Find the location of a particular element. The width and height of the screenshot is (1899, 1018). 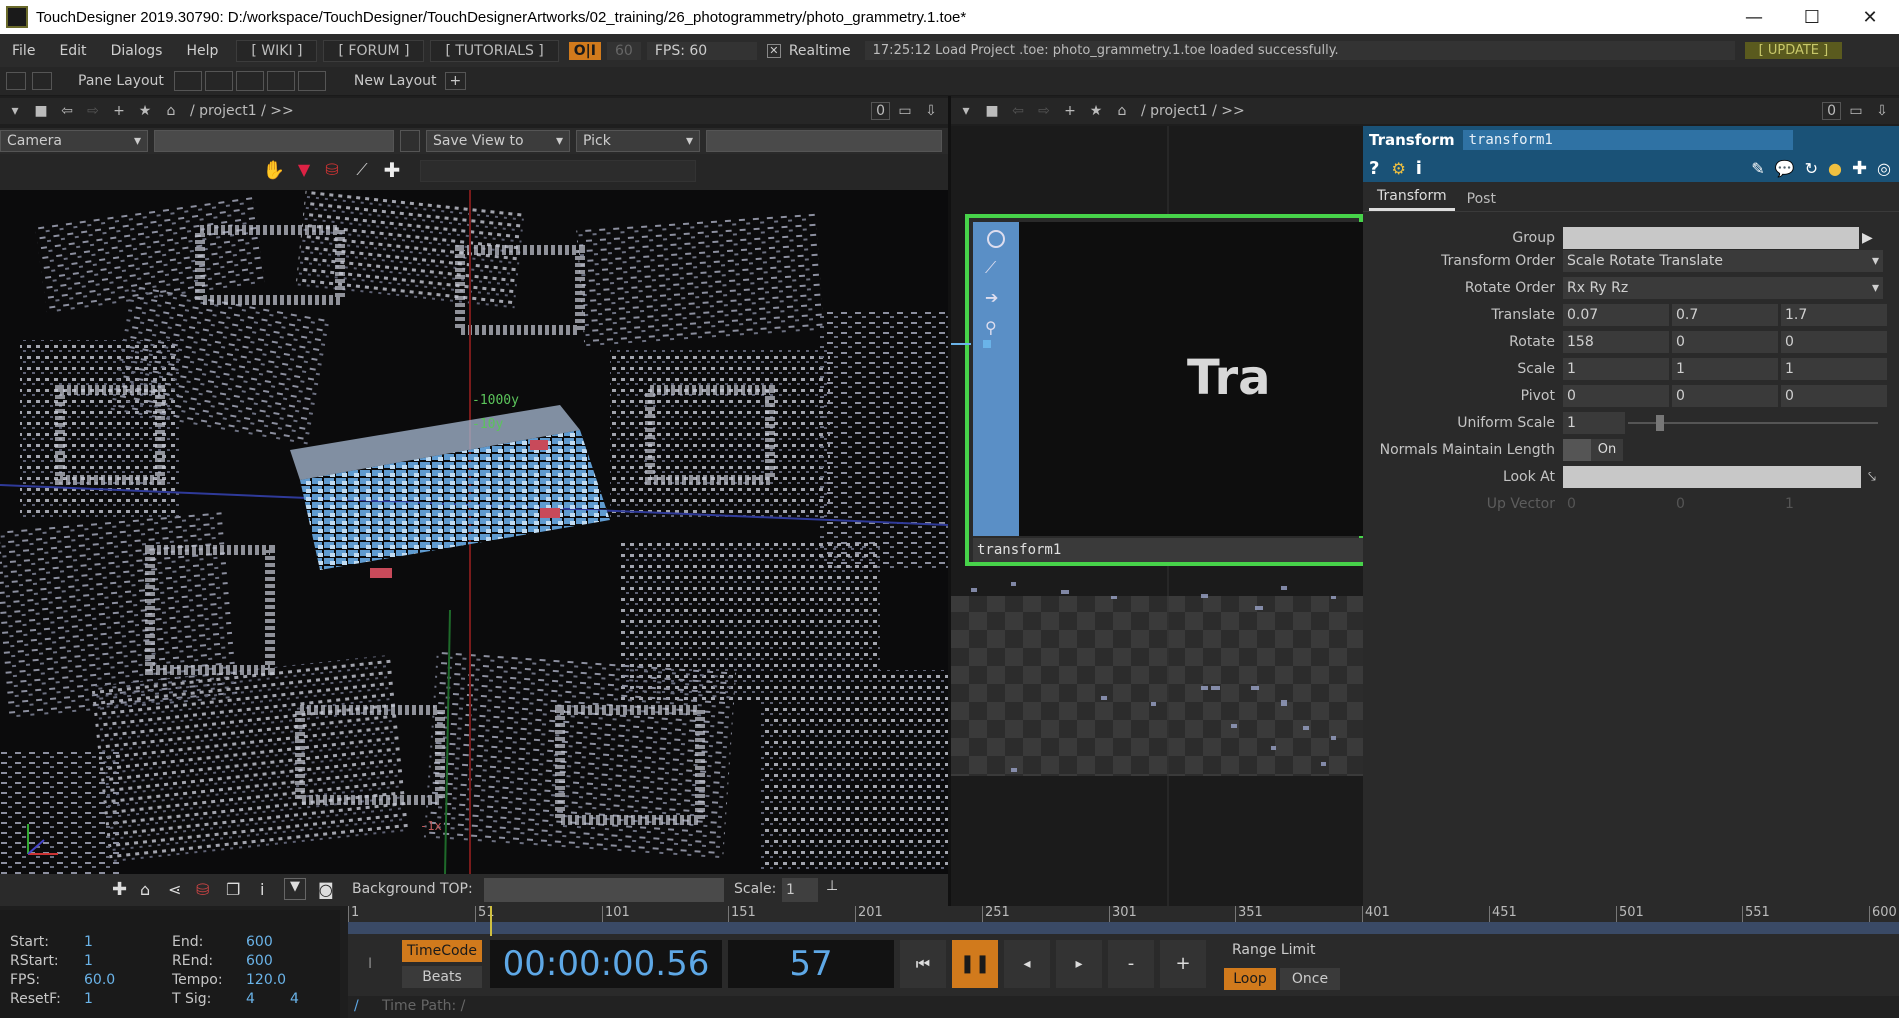

transform1-node: ⟋ ➔ ⚲ Tra transform1 is located at coordinates (1164, 390).